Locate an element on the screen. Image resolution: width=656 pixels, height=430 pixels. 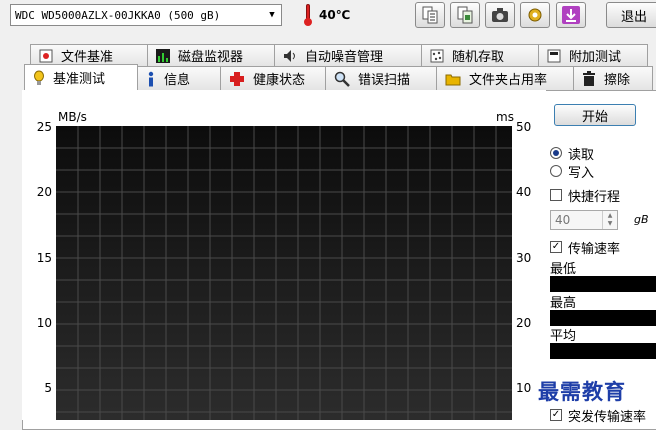
avg-value-box is located at coordinates (603, 351).